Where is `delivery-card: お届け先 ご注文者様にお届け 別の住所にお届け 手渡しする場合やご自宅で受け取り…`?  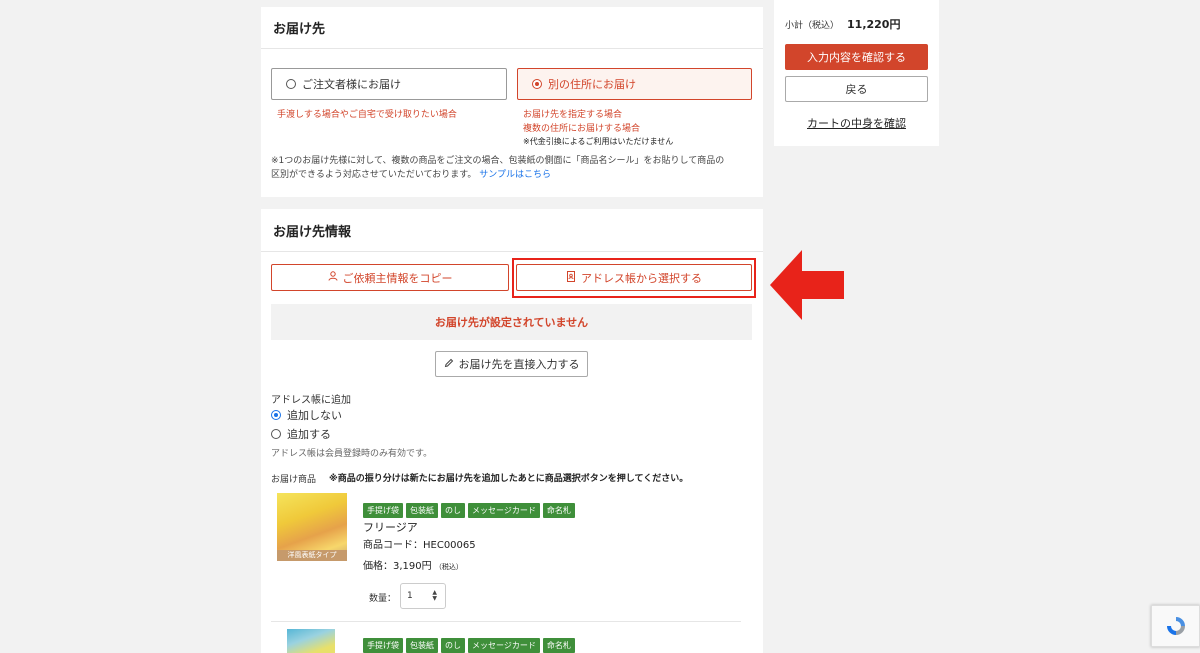 delivery-card: お届け先 ご注文者様にお届け 別の住所にお届け 手渡しする場合やご自宅で受け取り… is located at coordinates (512, 102).